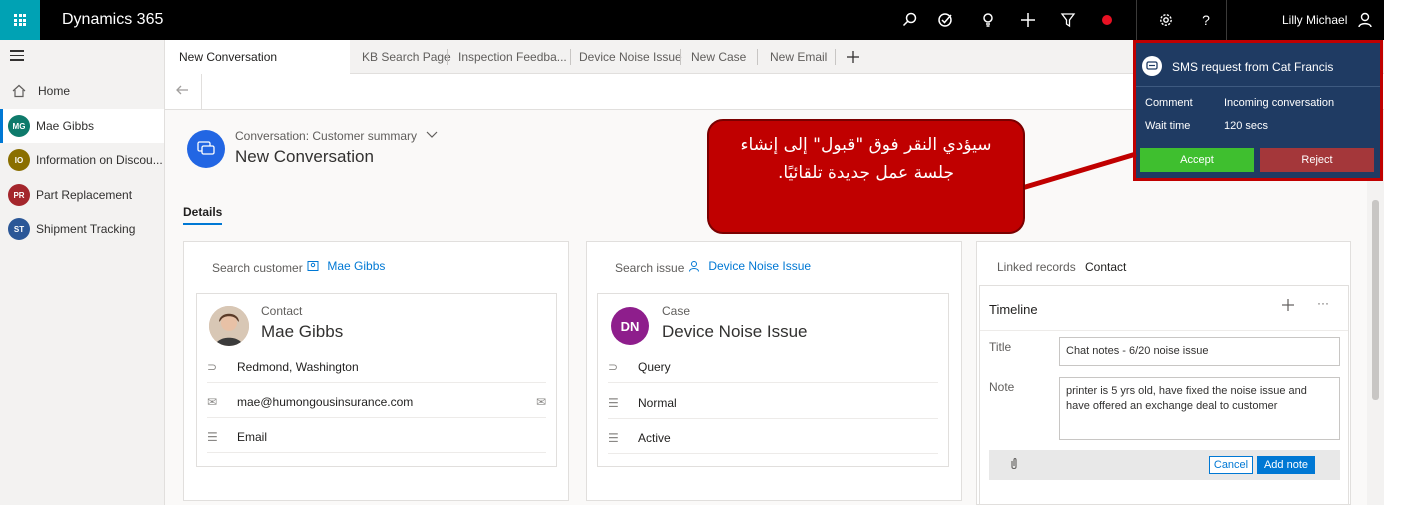  What do you see at coordinates (282, 311) in the screenshot?
I see `record-type-label: Contact` at bounding box center [282, 311].